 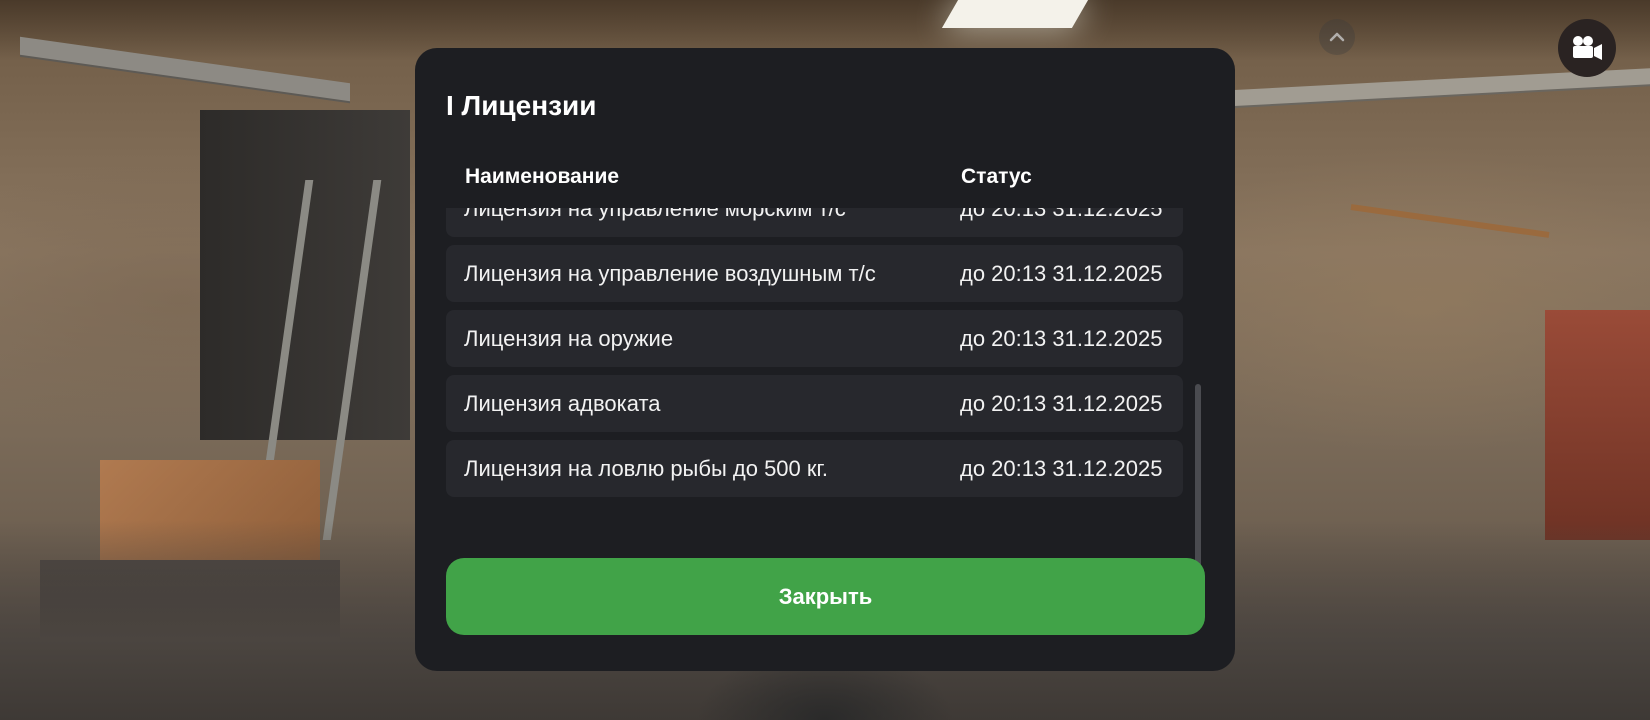 I want to click on license-name: Лицензия на оружие, so click(x=569, y=338).